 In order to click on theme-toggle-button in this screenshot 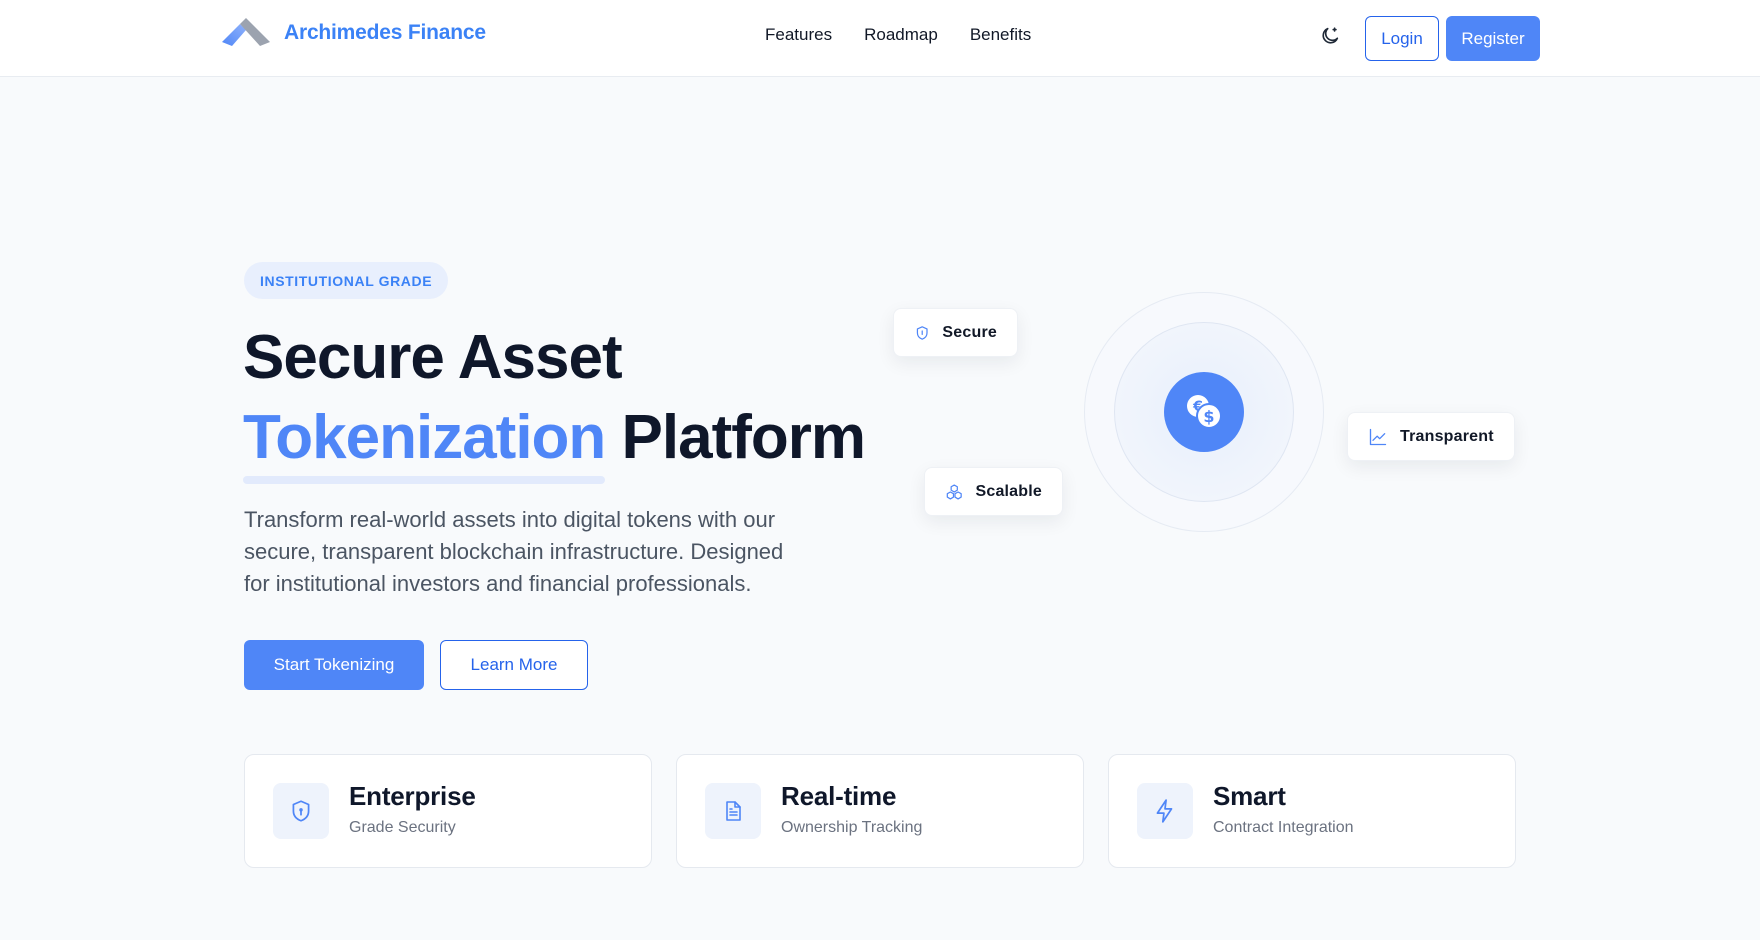, I will do `click(1330, 36)`.